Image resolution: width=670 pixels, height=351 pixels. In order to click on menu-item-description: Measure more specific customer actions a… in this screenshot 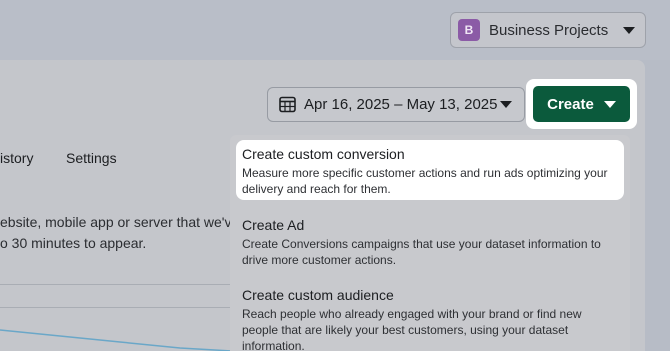, I will do `click(425, 181)`.